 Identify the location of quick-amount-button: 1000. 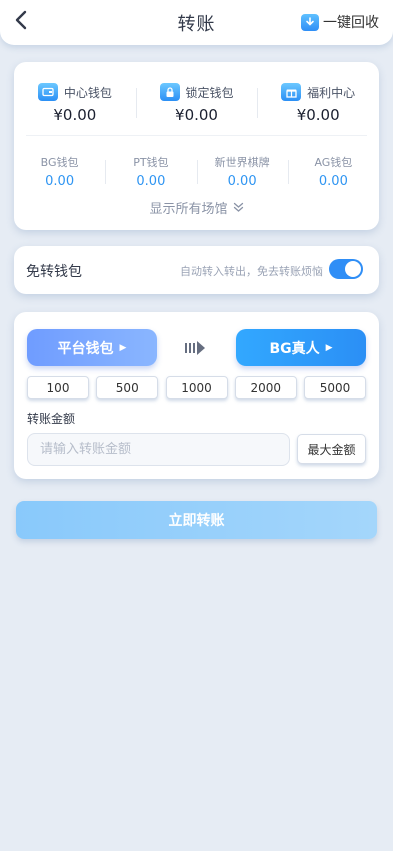
(196, 387).